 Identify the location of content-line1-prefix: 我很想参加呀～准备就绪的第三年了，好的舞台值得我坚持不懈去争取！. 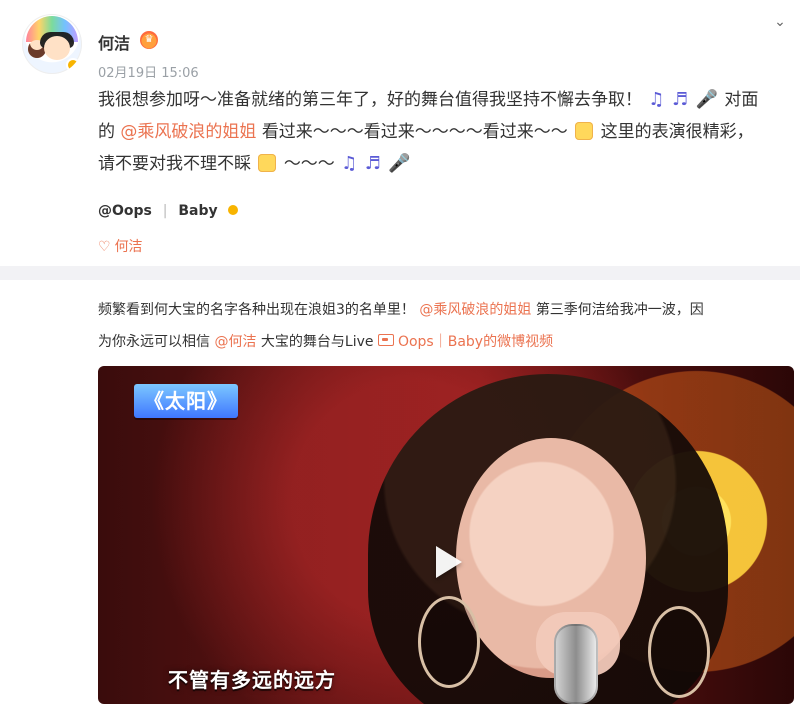
(370, 100).